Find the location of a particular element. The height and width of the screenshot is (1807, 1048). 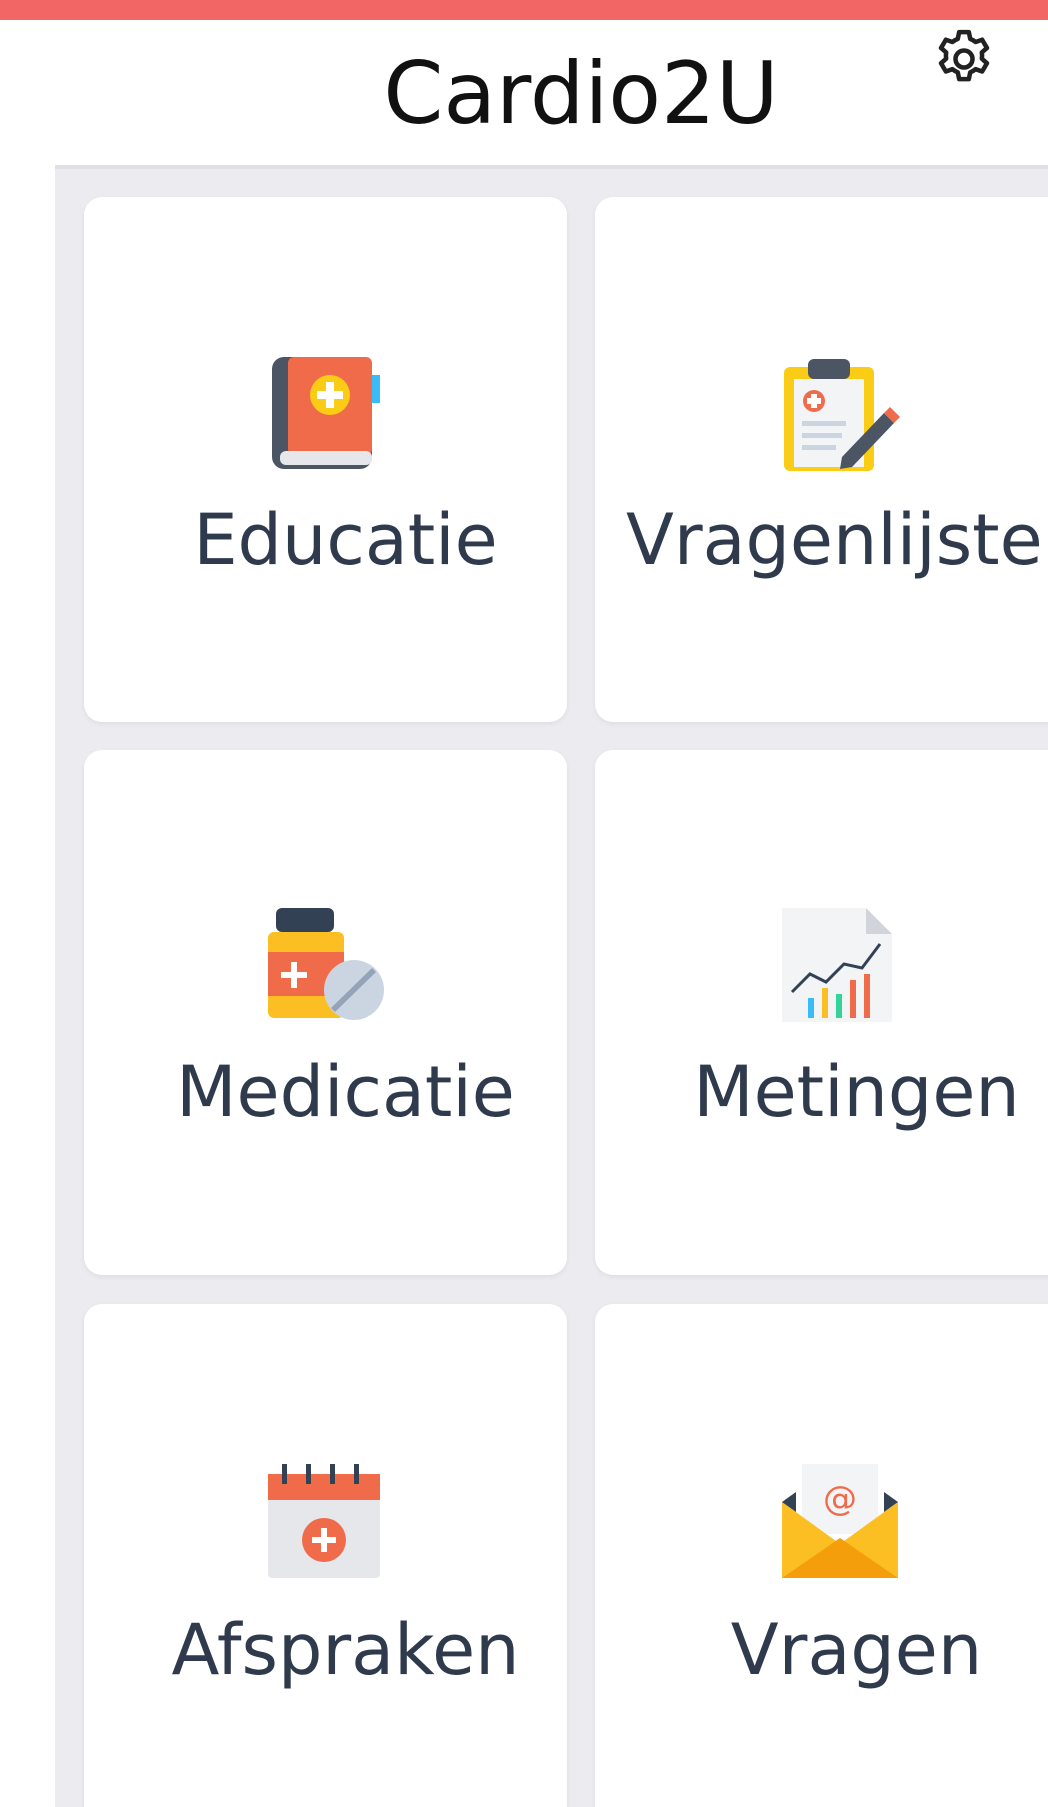

tile-label: Vragenlijsten is located at coordinates (836, 540).